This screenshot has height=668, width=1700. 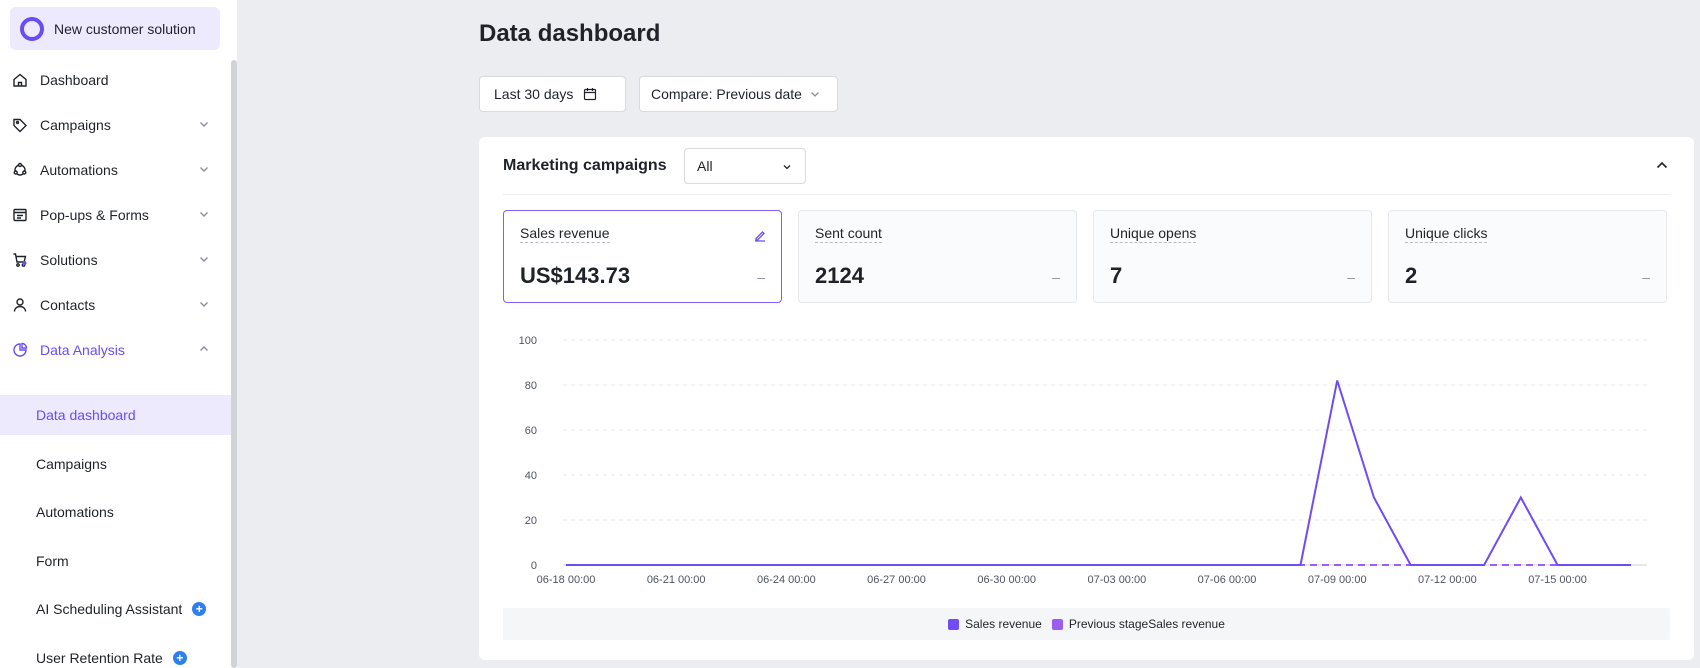 What do you see at coordinates (32, 28) in the screenshot?
I see `brand-ring-icon` at bounding box center [32, 28].